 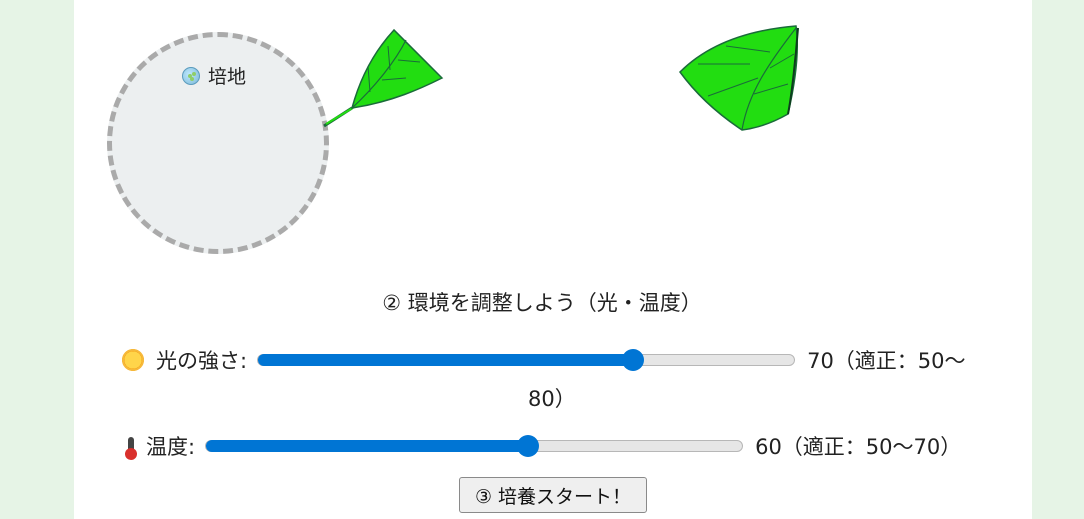 I want to click on light-slider-fill, so click(x=446, y=360).